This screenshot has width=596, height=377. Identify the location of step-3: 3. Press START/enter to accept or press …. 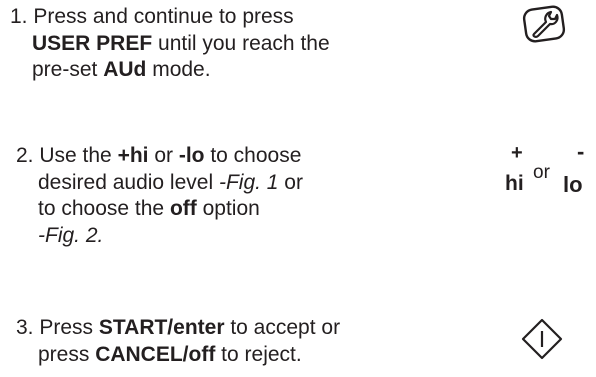
(178, 341).